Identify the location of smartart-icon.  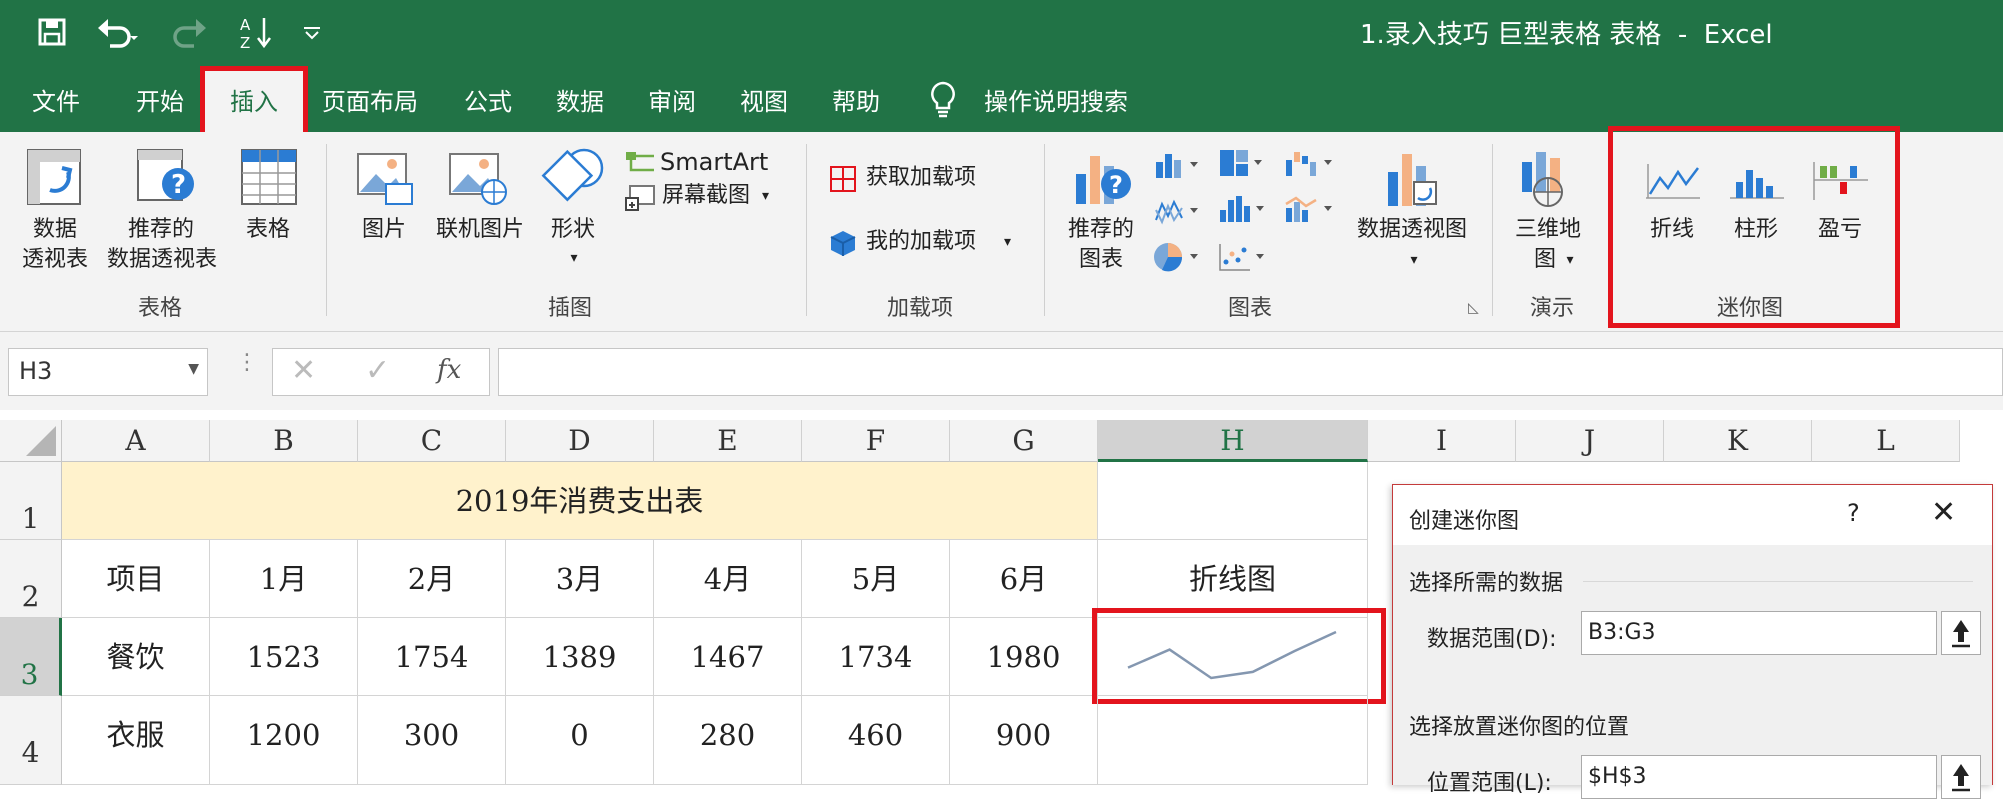
(640, 162).